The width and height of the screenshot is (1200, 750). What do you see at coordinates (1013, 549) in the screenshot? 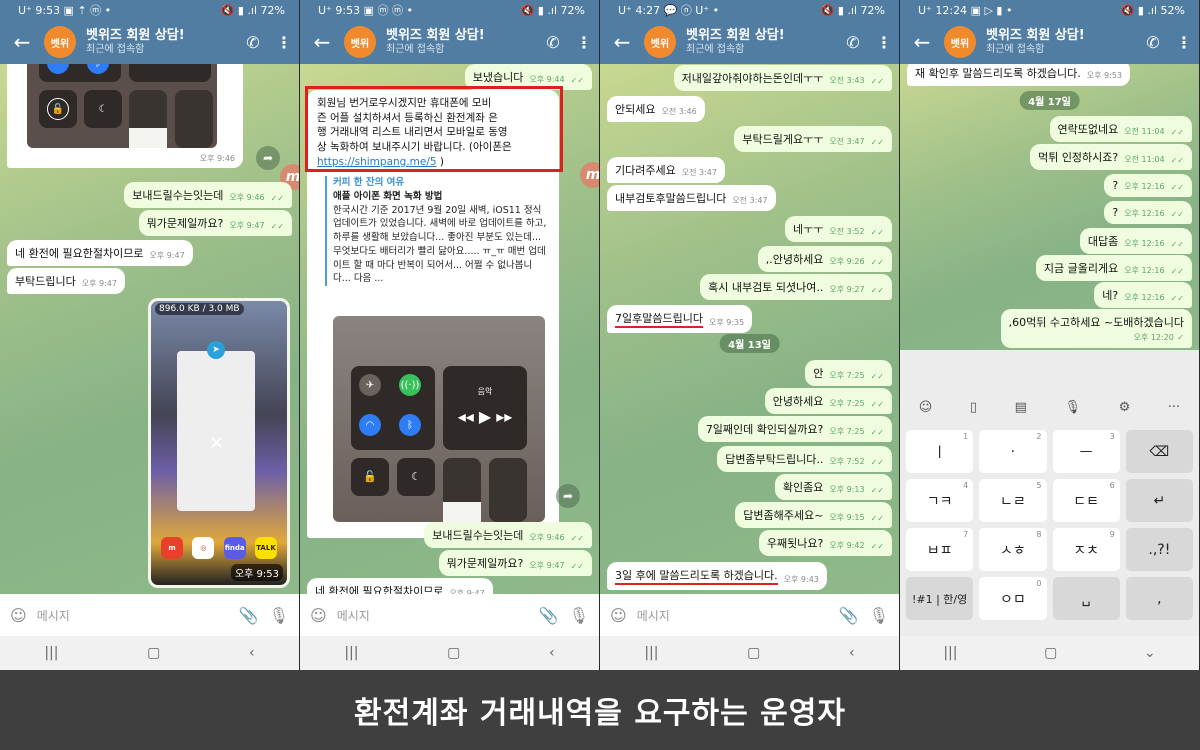
I see `key-8: ㅅㅎ 8` at bounding box center [1013, 549].